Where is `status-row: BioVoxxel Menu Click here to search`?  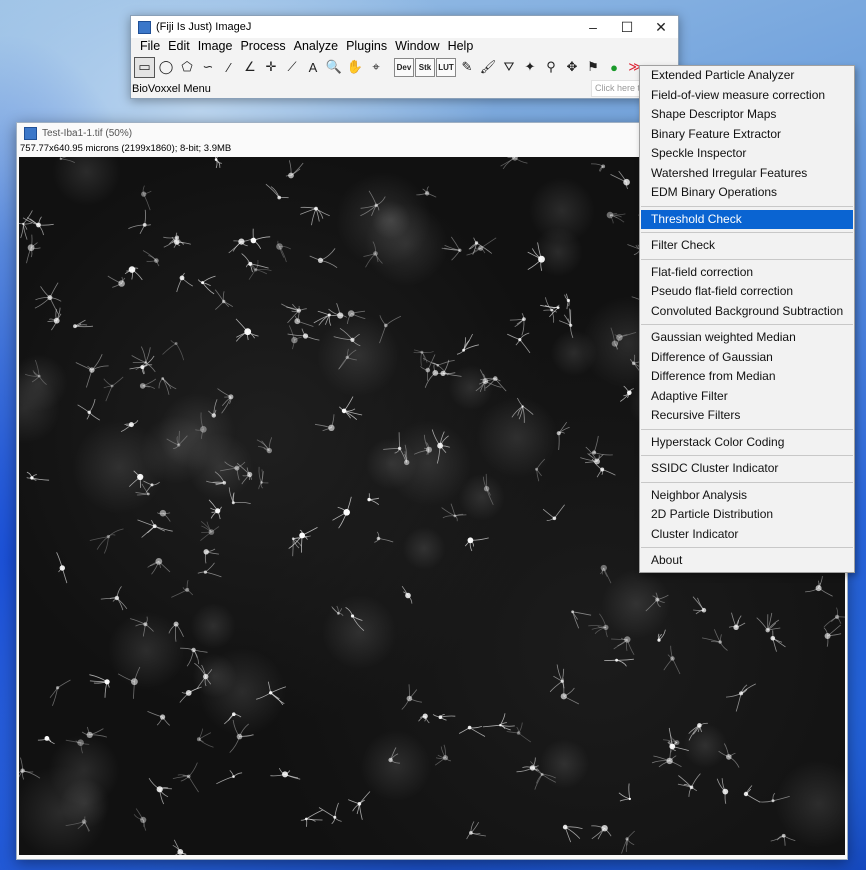 status-row: BioVoxxel Menu Click here to search is located at coordinates (404, 88).